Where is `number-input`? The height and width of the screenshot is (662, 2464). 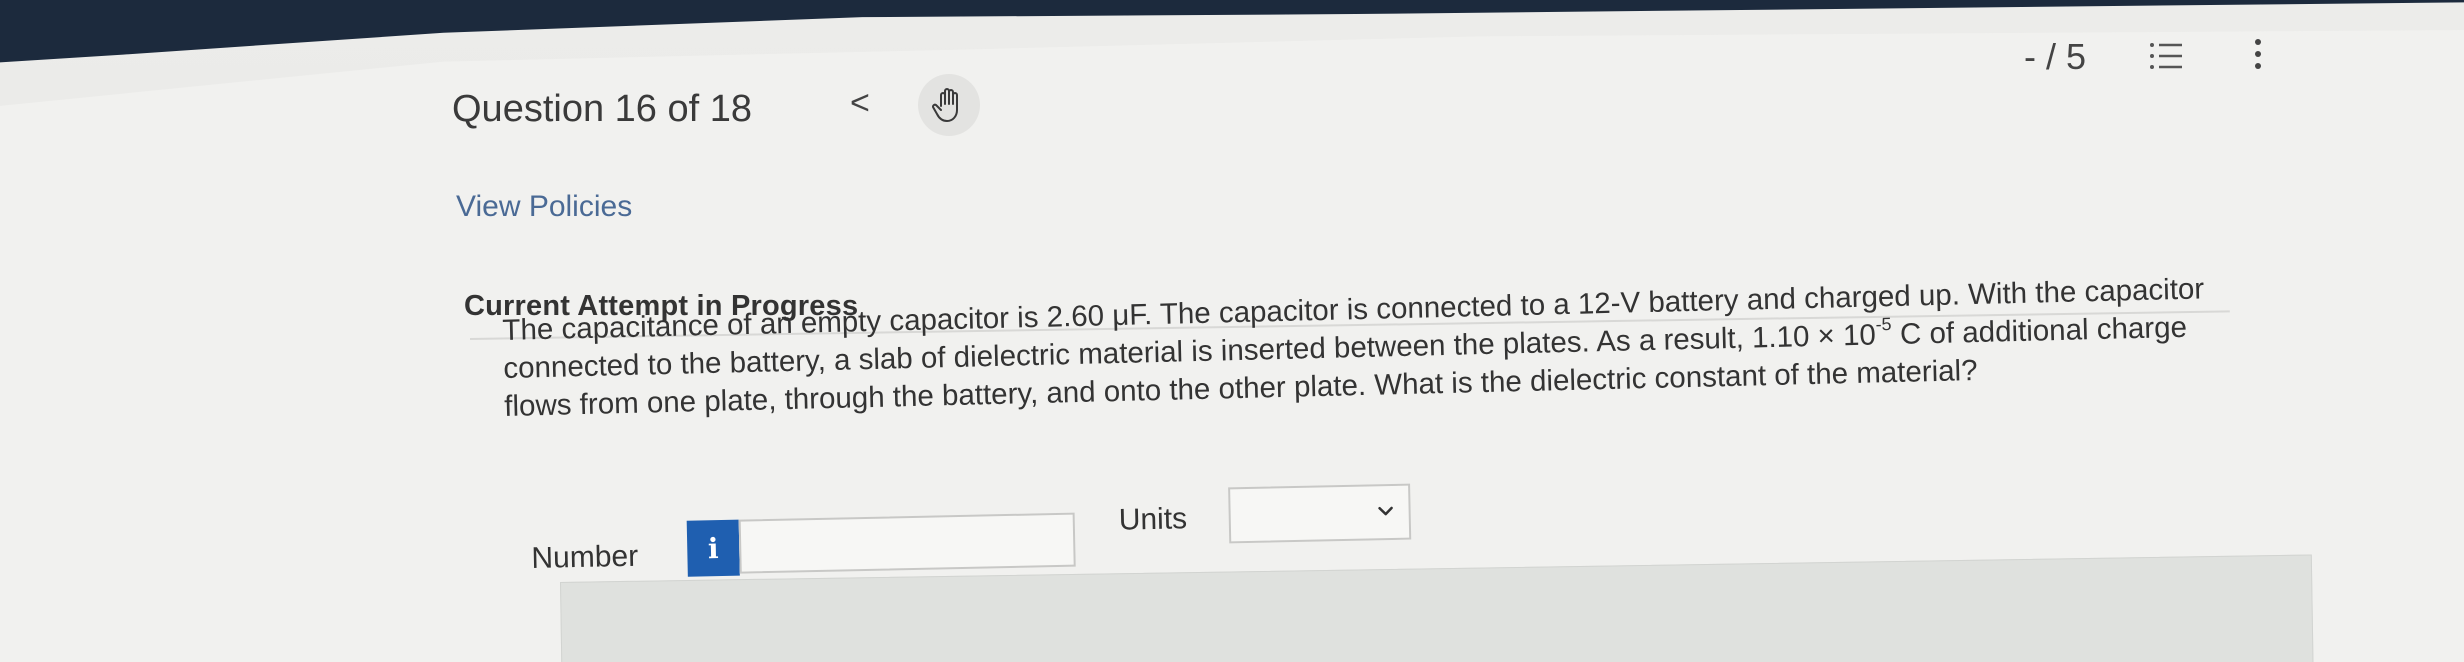 number-input is located at coordinates (907, 543).